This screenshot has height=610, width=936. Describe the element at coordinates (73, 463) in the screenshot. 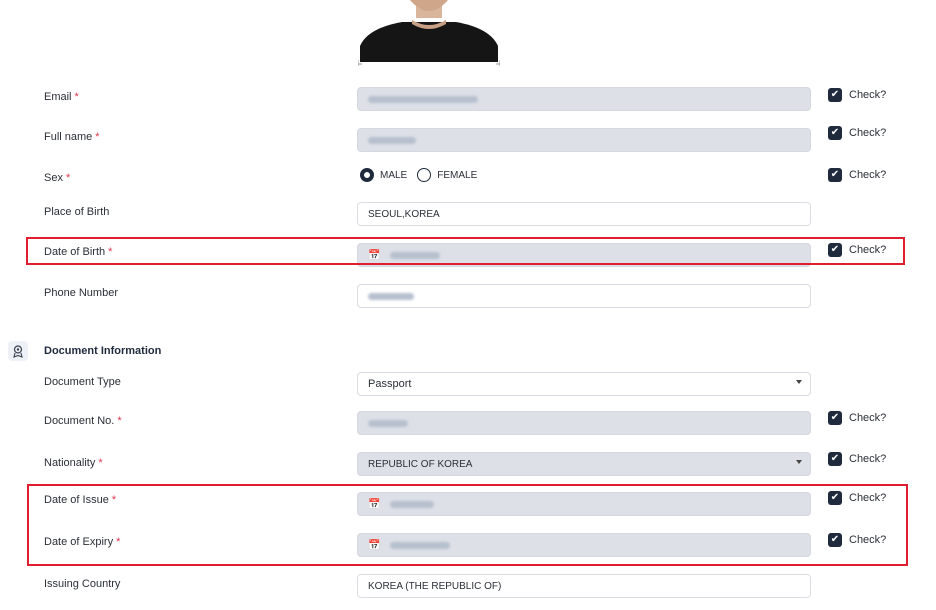

I see `nationality-label: Nationality *` at that location.